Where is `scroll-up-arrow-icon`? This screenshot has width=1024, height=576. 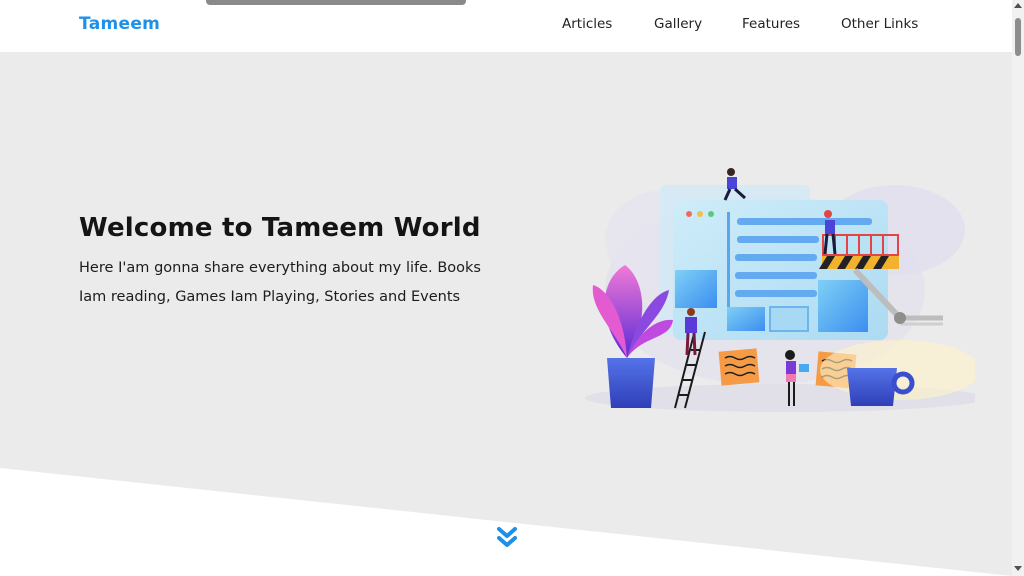 scroll-up-arrow-icon is located at coordinates (1018, 5).